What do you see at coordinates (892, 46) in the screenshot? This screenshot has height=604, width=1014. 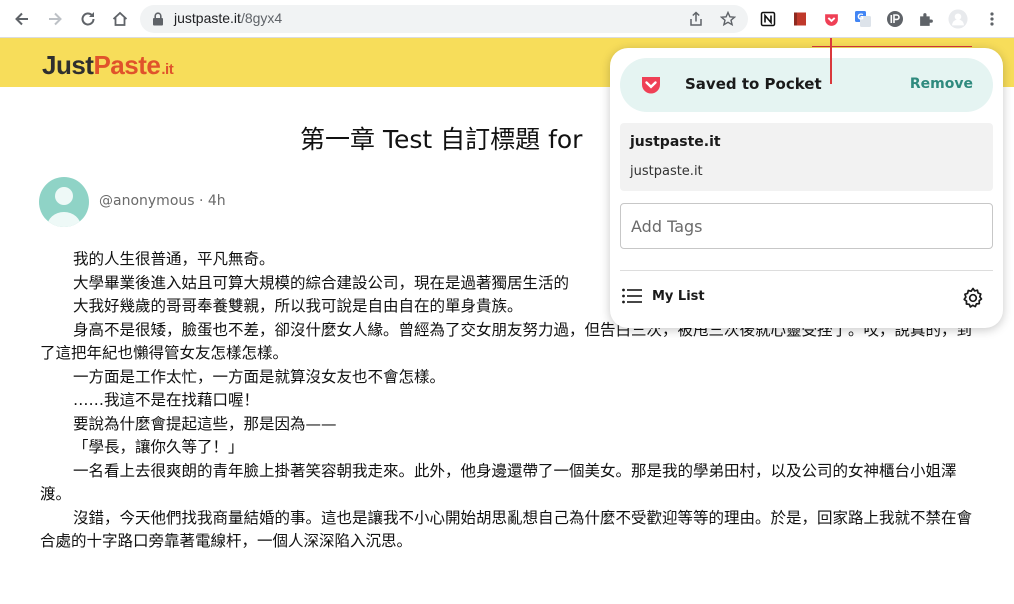 I see `pocket-pointer-edge` at bounding box center [892, 46].